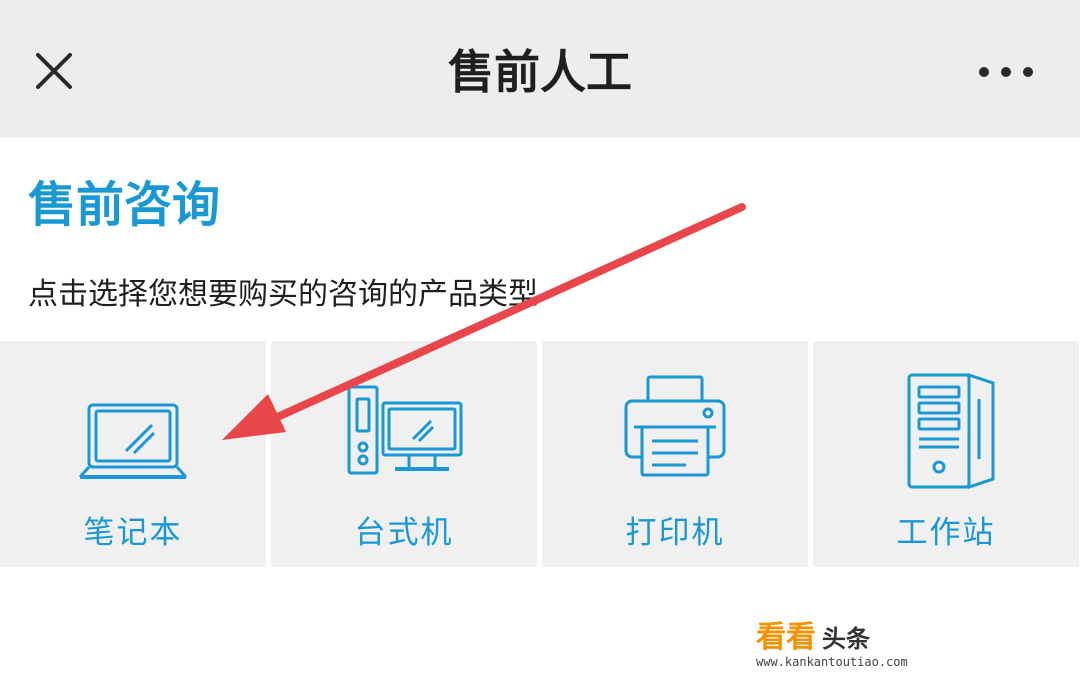 Image resolution: width=1080 pixels, height=694 pixels. What do you see at coordinates (946, 533) in the screenshot?
I see `product-label-workstation: 工作站` at bounding box center [946, 533].